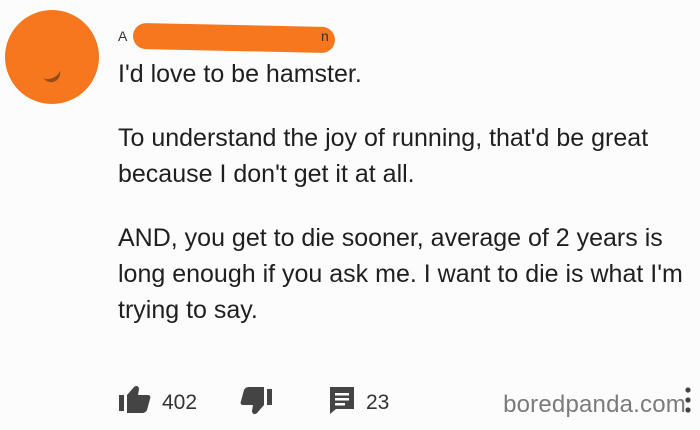  Describe the element at coordinates (240, 74) in the screenshot. I see `comment-paragraph-1: I'd love to be hamster.` at that location.